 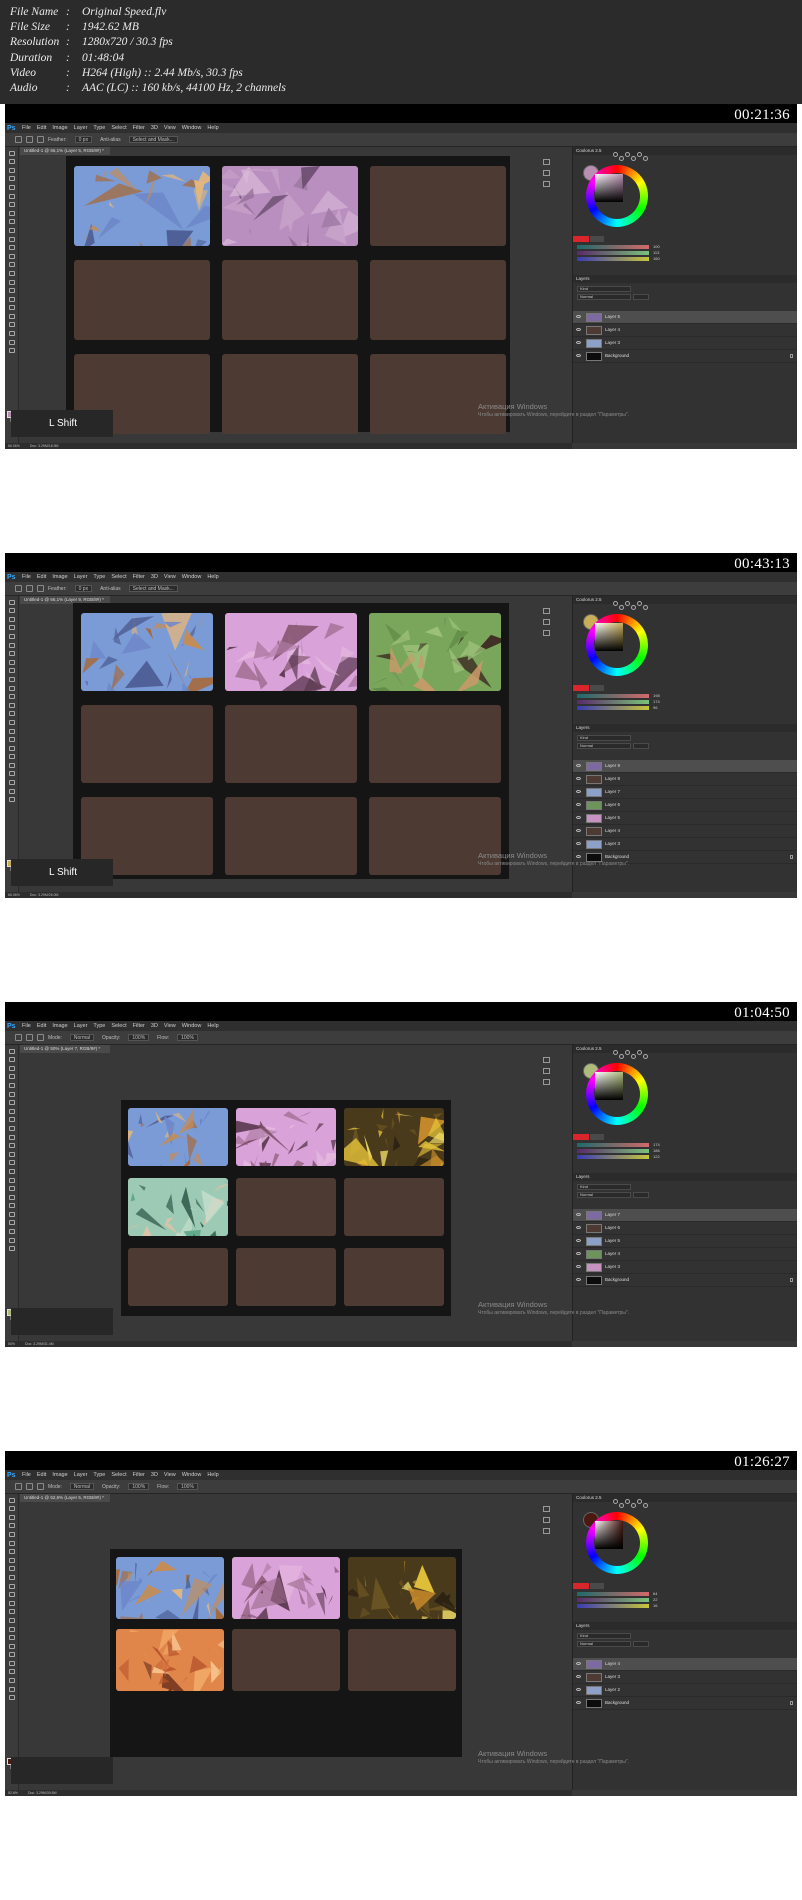 I want to click on pen-tool-icon, so click(x=11, y=722).